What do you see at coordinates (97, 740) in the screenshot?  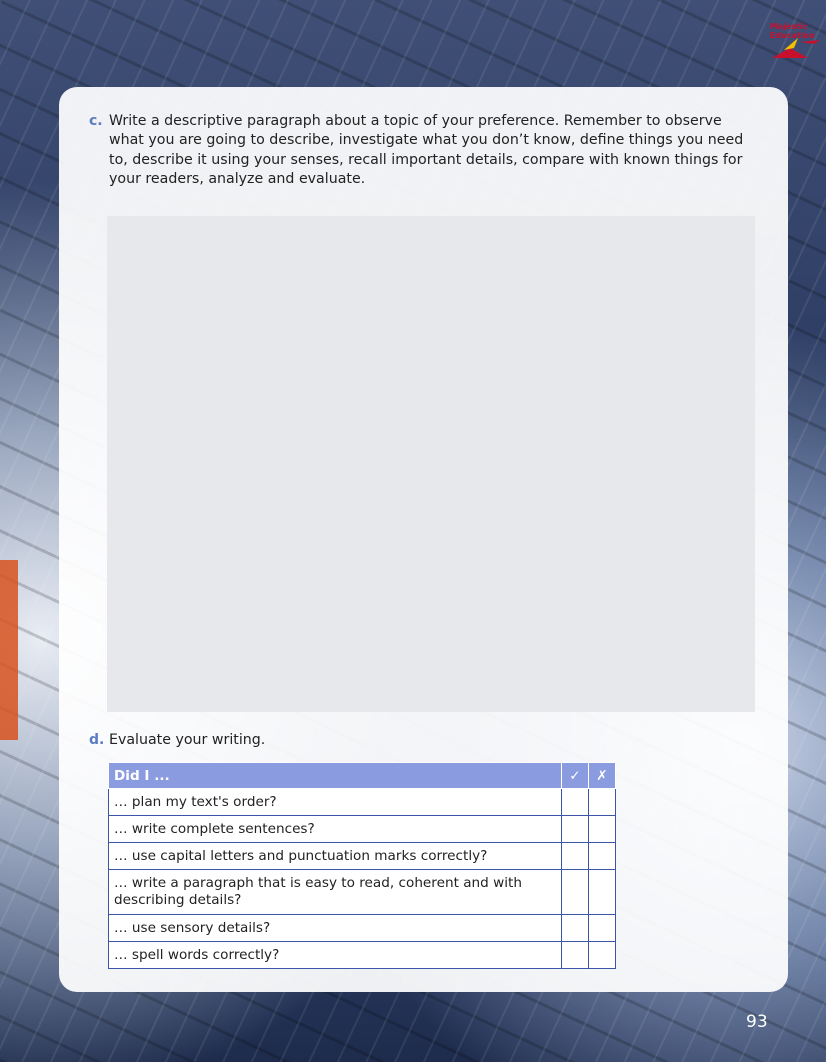 I see `question-d-letter: d.` at bounding box center [97, 740].